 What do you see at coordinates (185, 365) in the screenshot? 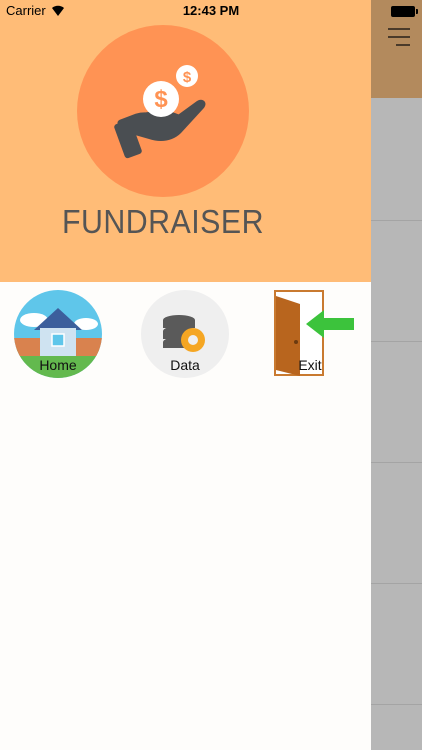
I see `menu-data-label: Data` at bounding box center [185, 365].